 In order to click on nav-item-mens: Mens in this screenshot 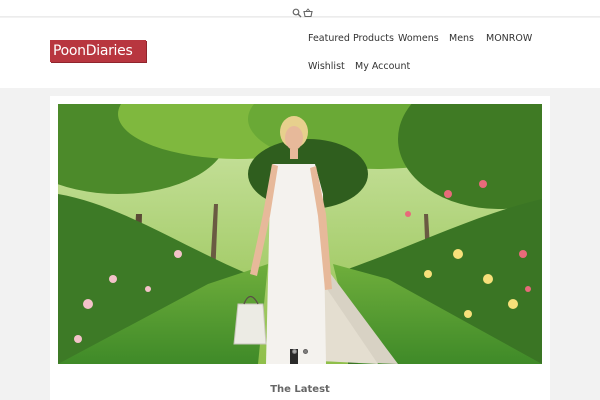, I will do `click(461, 38)`.